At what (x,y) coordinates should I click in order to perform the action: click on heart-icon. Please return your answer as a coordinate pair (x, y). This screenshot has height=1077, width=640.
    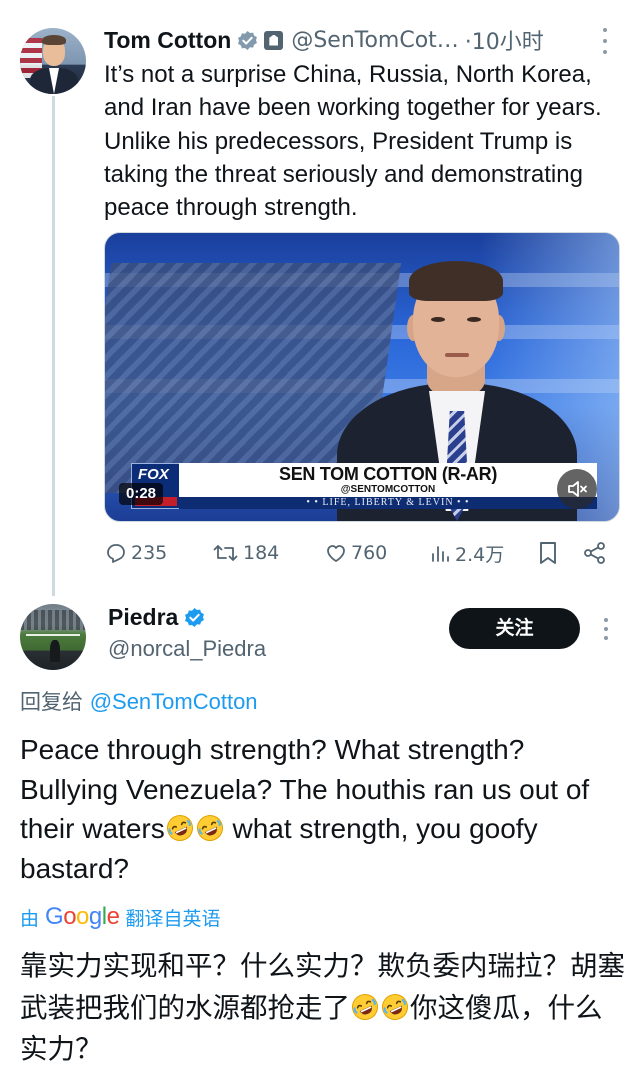
    Looking at the image, I should click on (336, 553).